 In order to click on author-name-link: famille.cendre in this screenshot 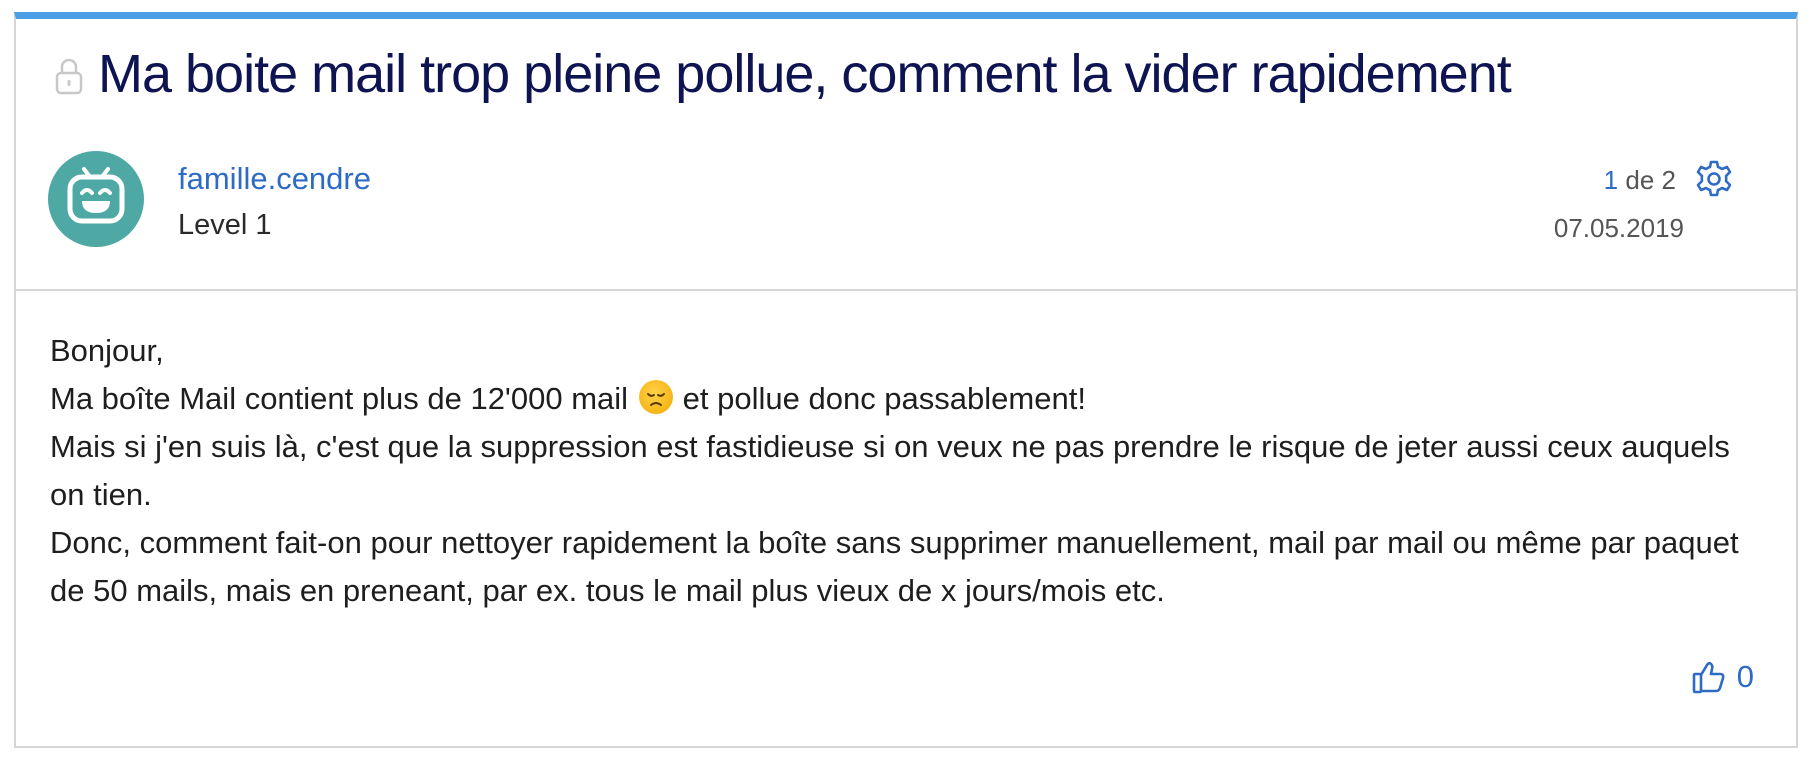, I will do `click(274, 179)`.